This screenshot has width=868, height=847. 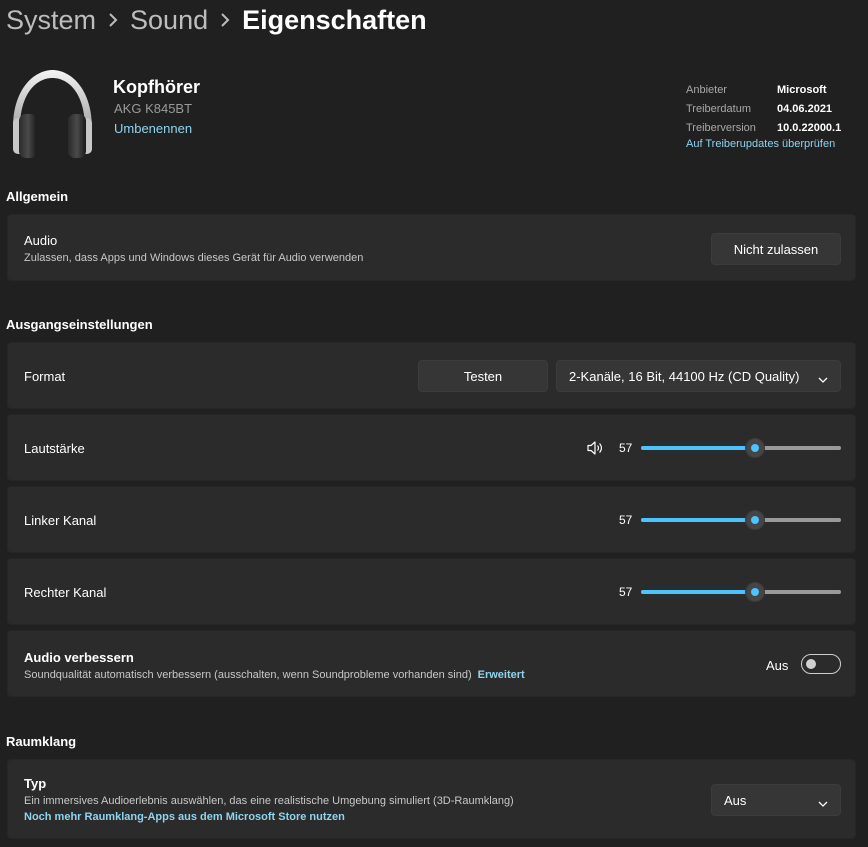 What do you see at coordinates (41, 240) in the screenshot?
I see `audio-title: Audio` at bounding box center [41, 240].